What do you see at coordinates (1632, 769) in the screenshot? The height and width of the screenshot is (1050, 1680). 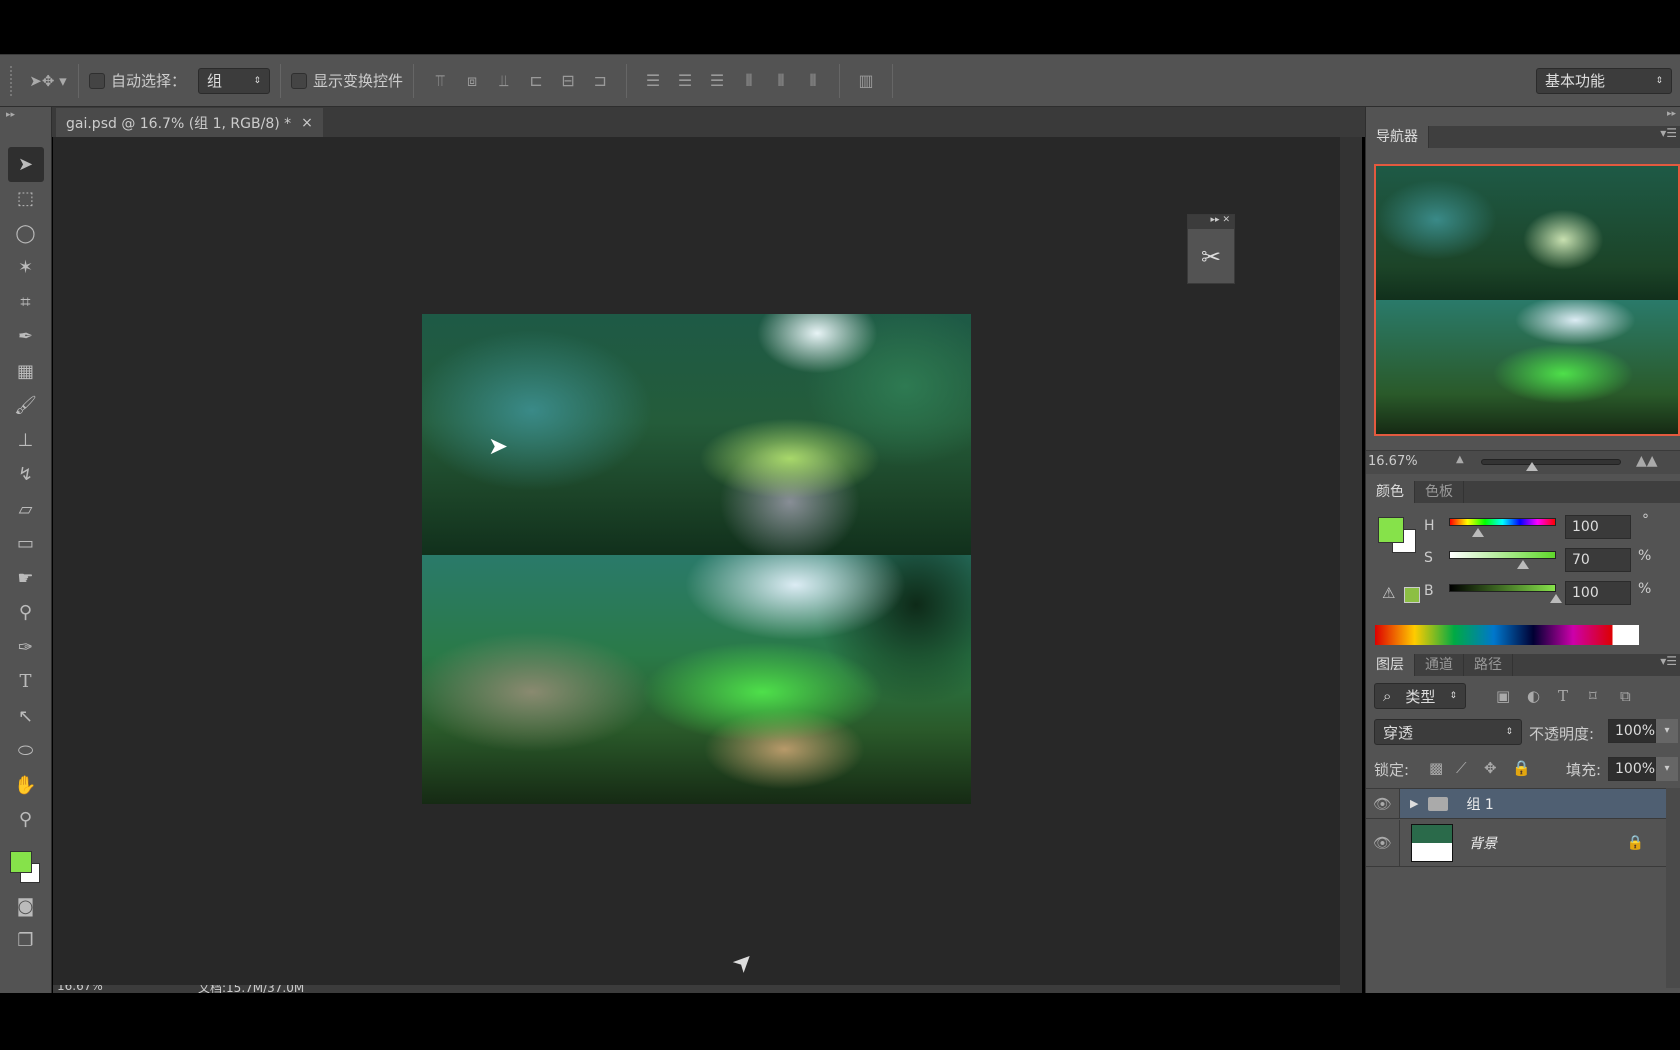 I see `fill-input: 100%` at bounding box center [1632, 769].